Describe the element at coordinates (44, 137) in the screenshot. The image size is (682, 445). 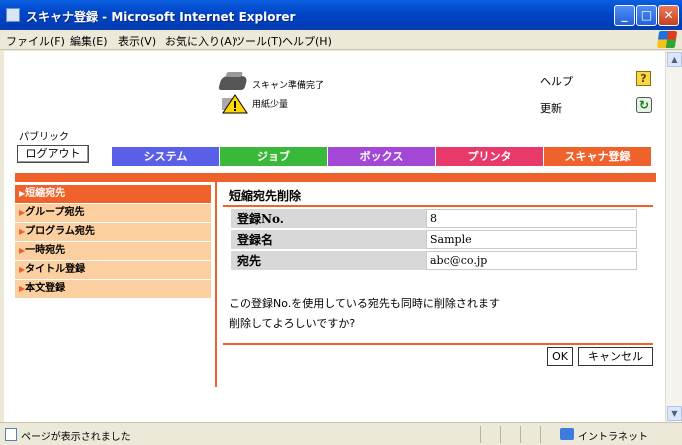
I see `user-mode-label: パブリック` at that location.